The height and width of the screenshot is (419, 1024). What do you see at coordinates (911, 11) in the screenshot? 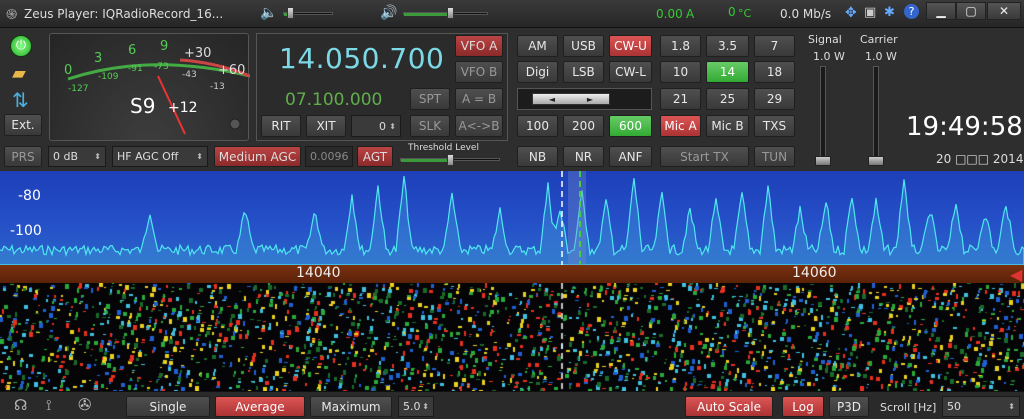
I see `help-icon: ?` at bounding box center [911, 11].